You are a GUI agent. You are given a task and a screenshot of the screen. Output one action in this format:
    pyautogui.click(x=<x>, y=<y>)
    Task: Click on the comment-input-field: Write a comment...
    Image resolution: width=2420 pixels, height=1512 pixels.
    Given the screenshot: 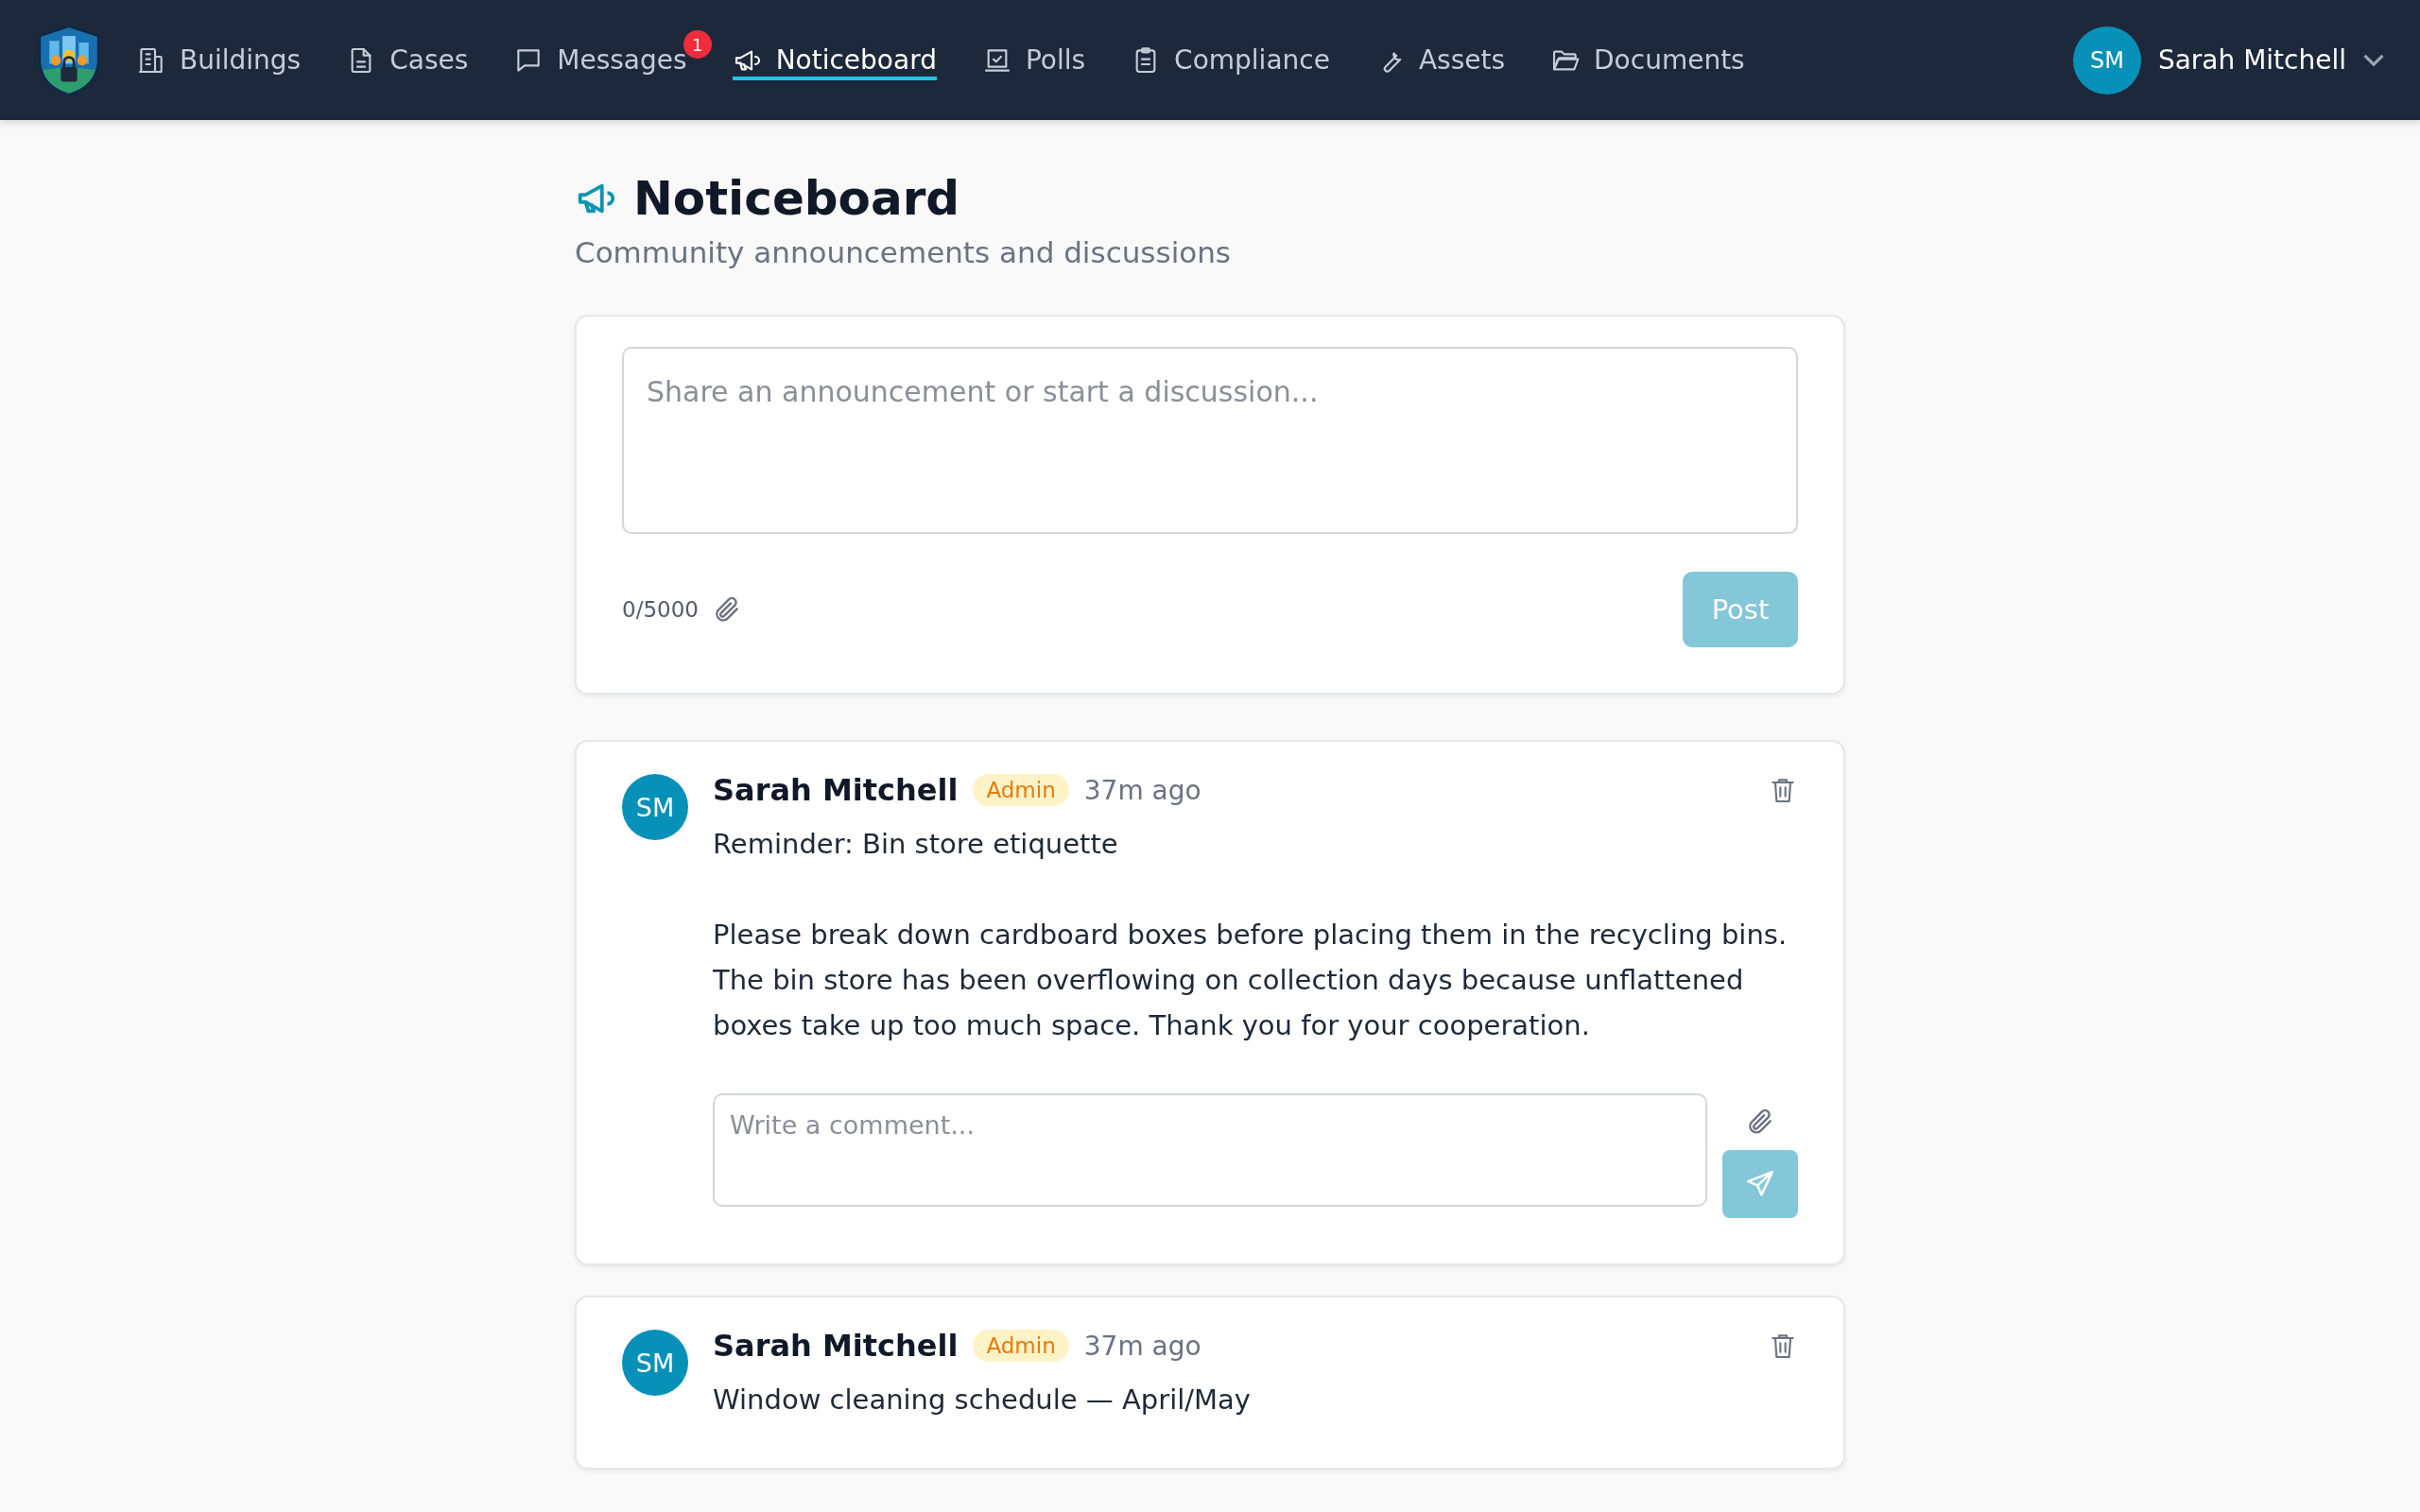 What is the action you would take?
    pyautogui.click(x=1210, y=1150)
    